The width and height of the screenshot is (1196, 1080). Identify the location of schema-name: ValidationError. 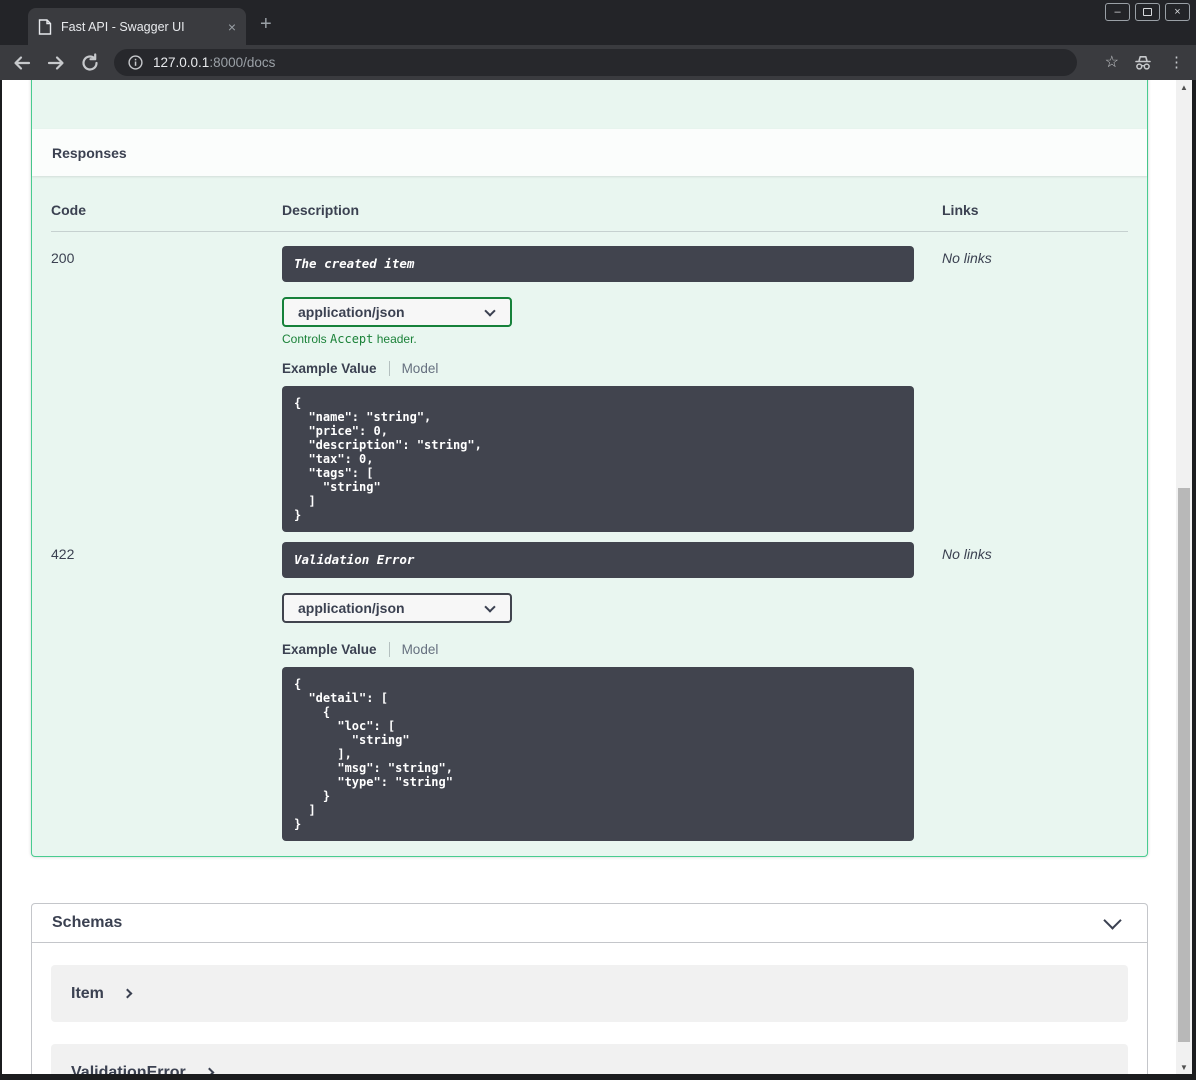
(128, 1069).